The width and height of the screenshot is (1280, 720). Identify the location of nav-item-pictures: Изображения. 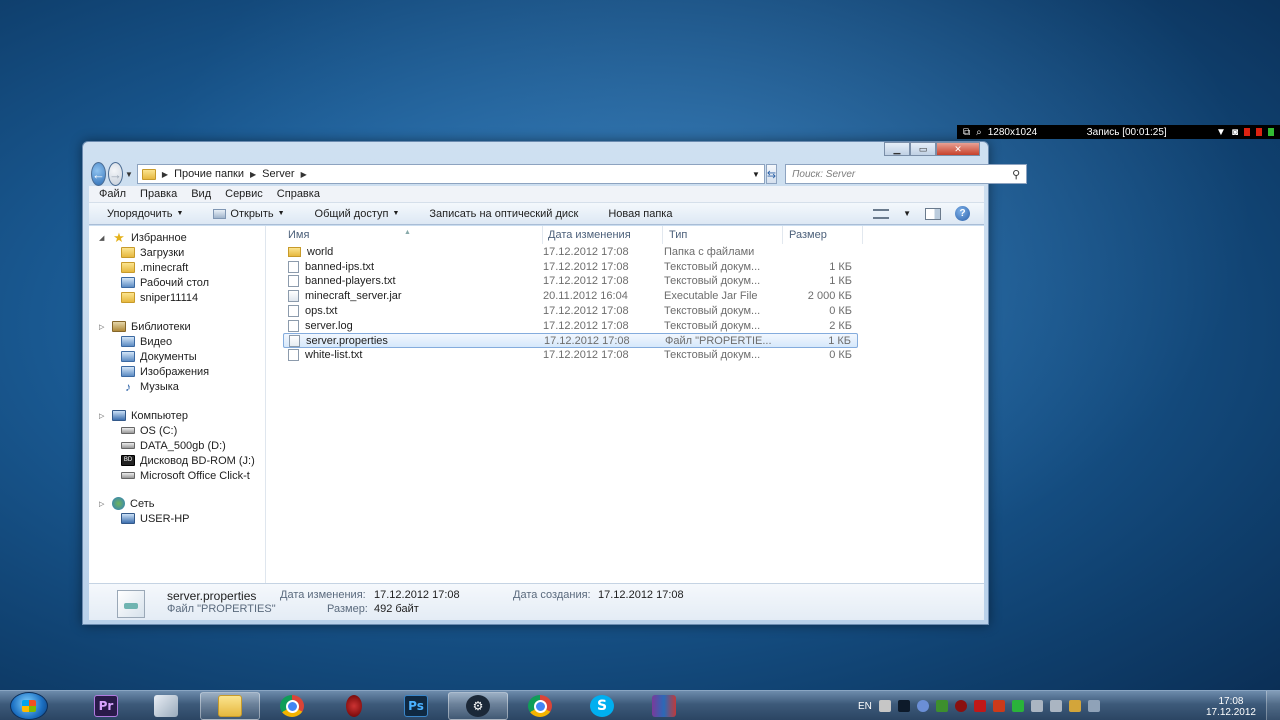
(165, 371).